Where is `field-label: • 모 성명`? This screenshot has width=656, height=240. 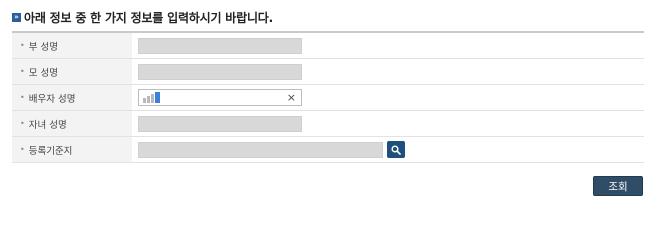 field-label: • 모 성명 is located at coordinates (72, 71).